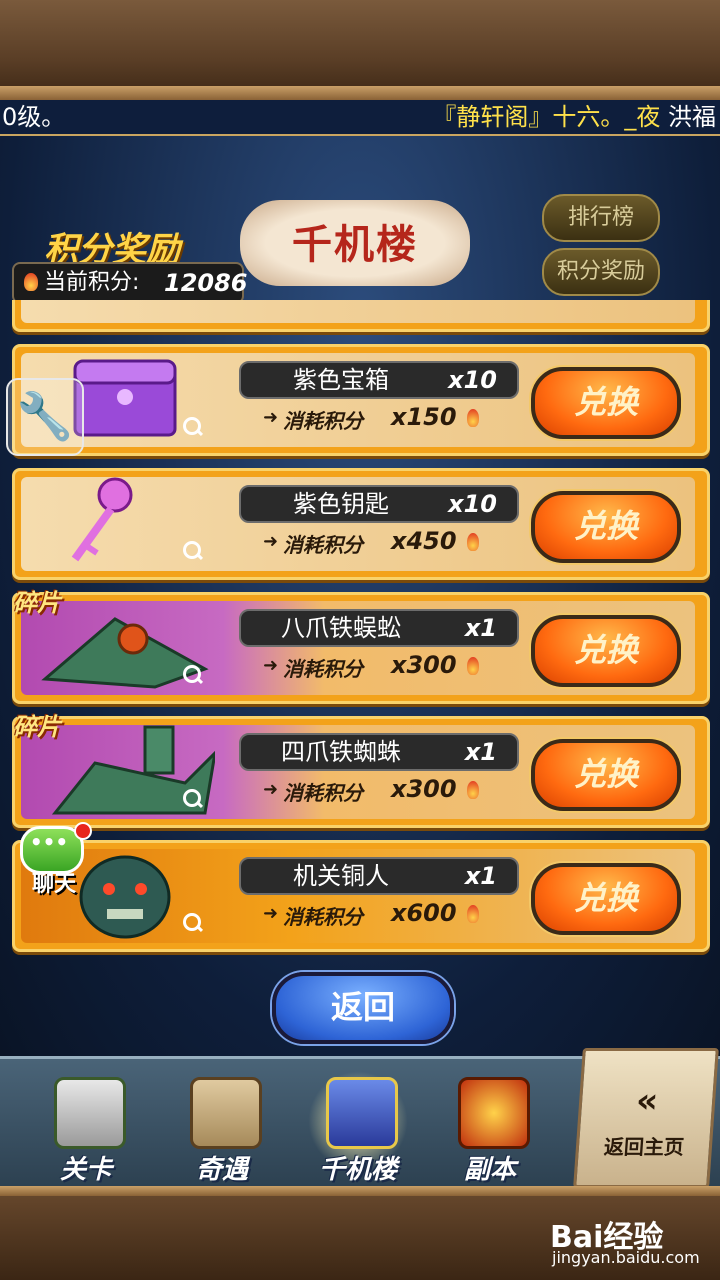 The image size is (720, 1280). I want to click on ticker-tail: 洪福, so click(692, 117).